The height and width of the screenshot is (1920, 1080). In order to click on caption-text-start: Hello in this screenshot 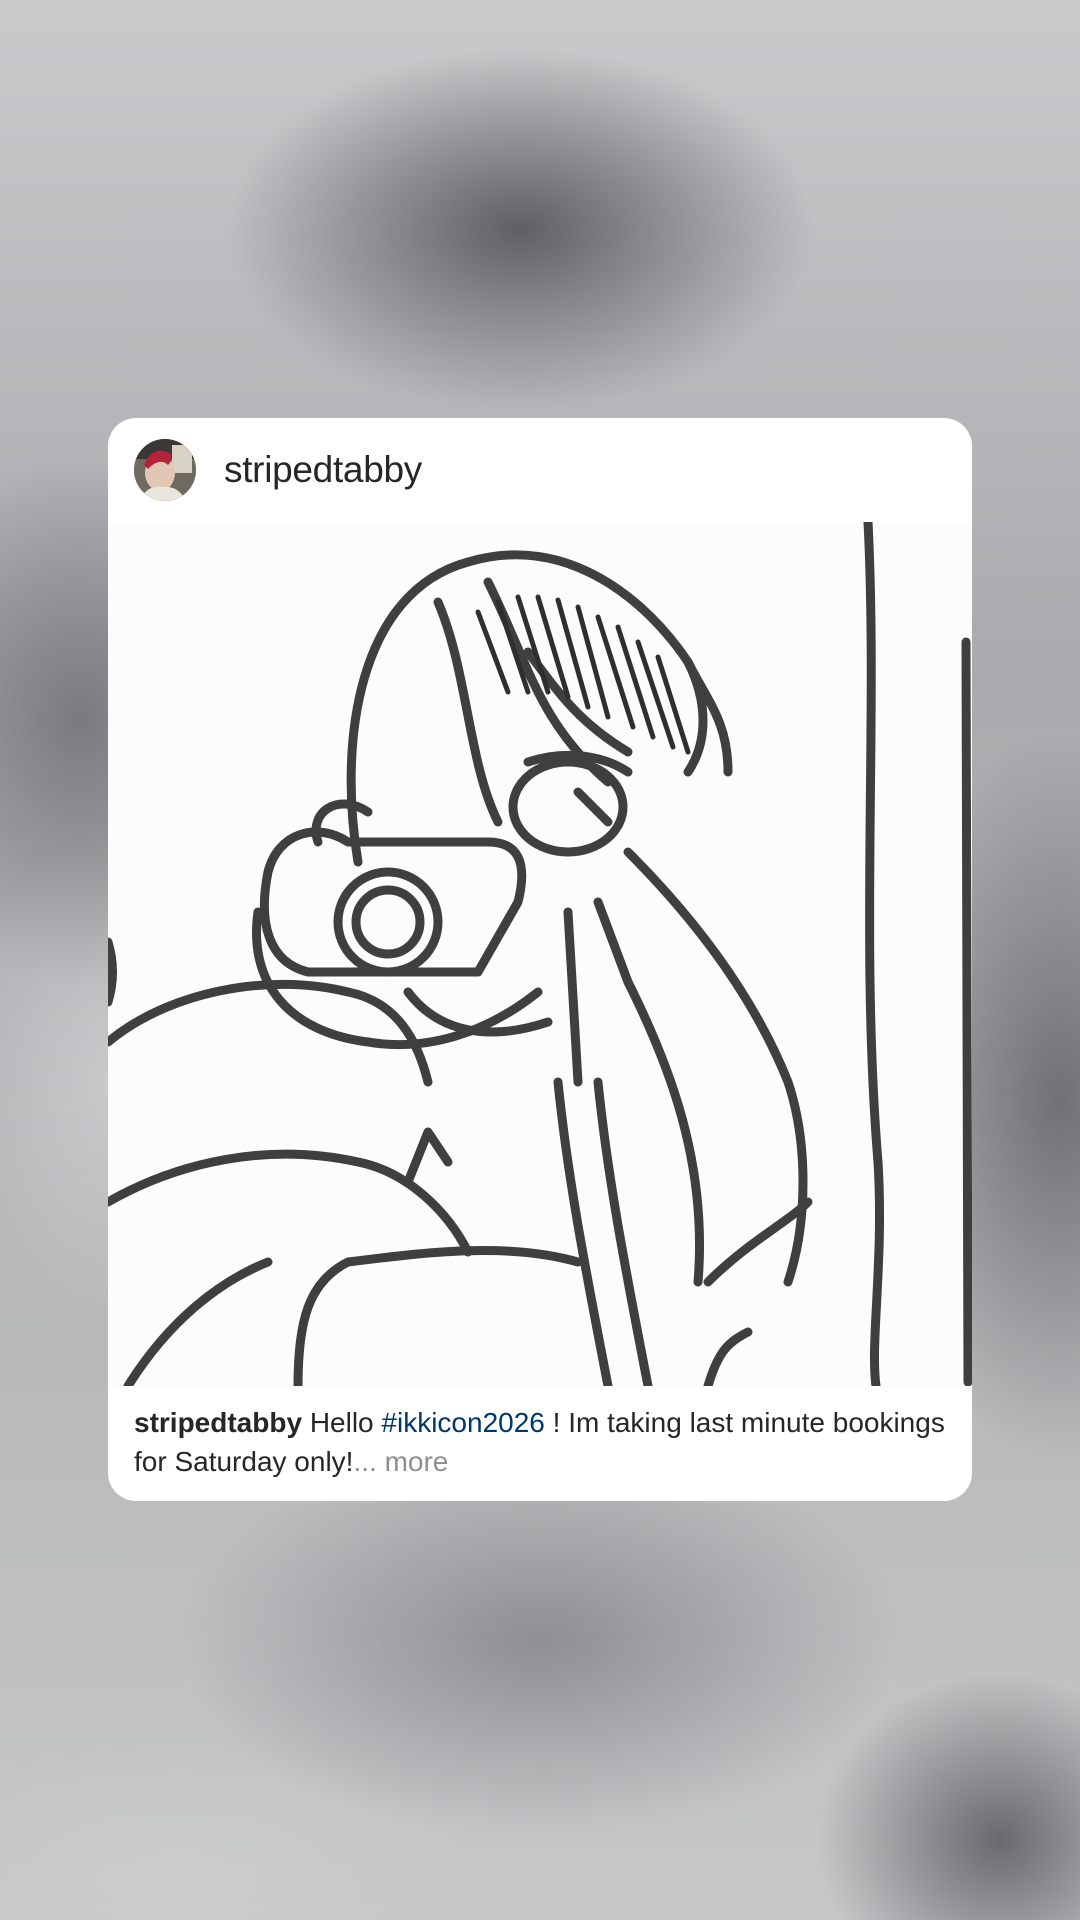, I will do `click(345, 1422)`.